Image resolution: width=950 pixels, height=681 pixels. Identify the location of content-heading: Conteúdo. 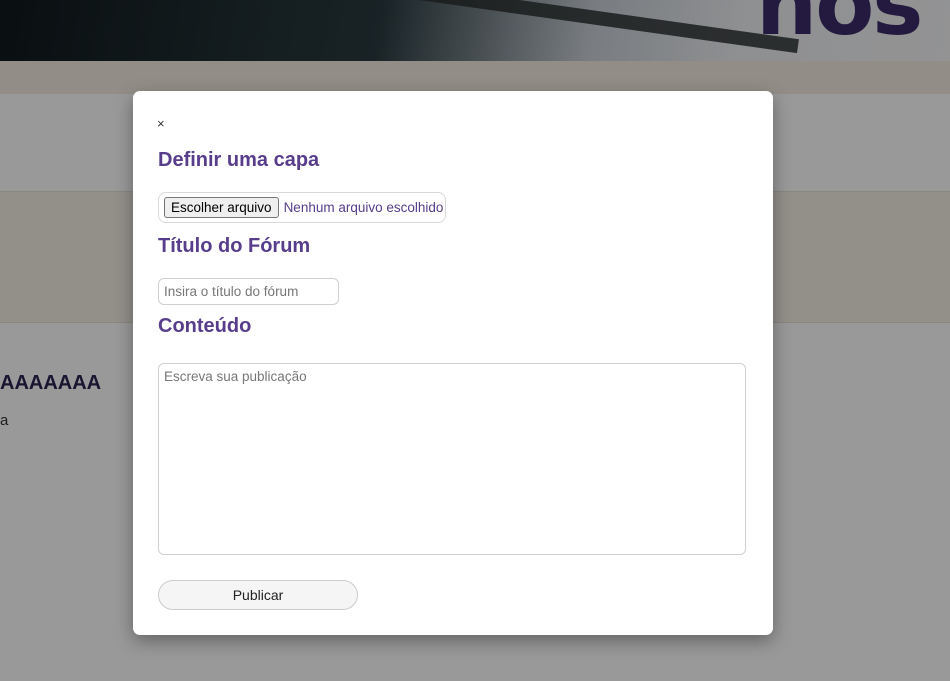
(205, 326).